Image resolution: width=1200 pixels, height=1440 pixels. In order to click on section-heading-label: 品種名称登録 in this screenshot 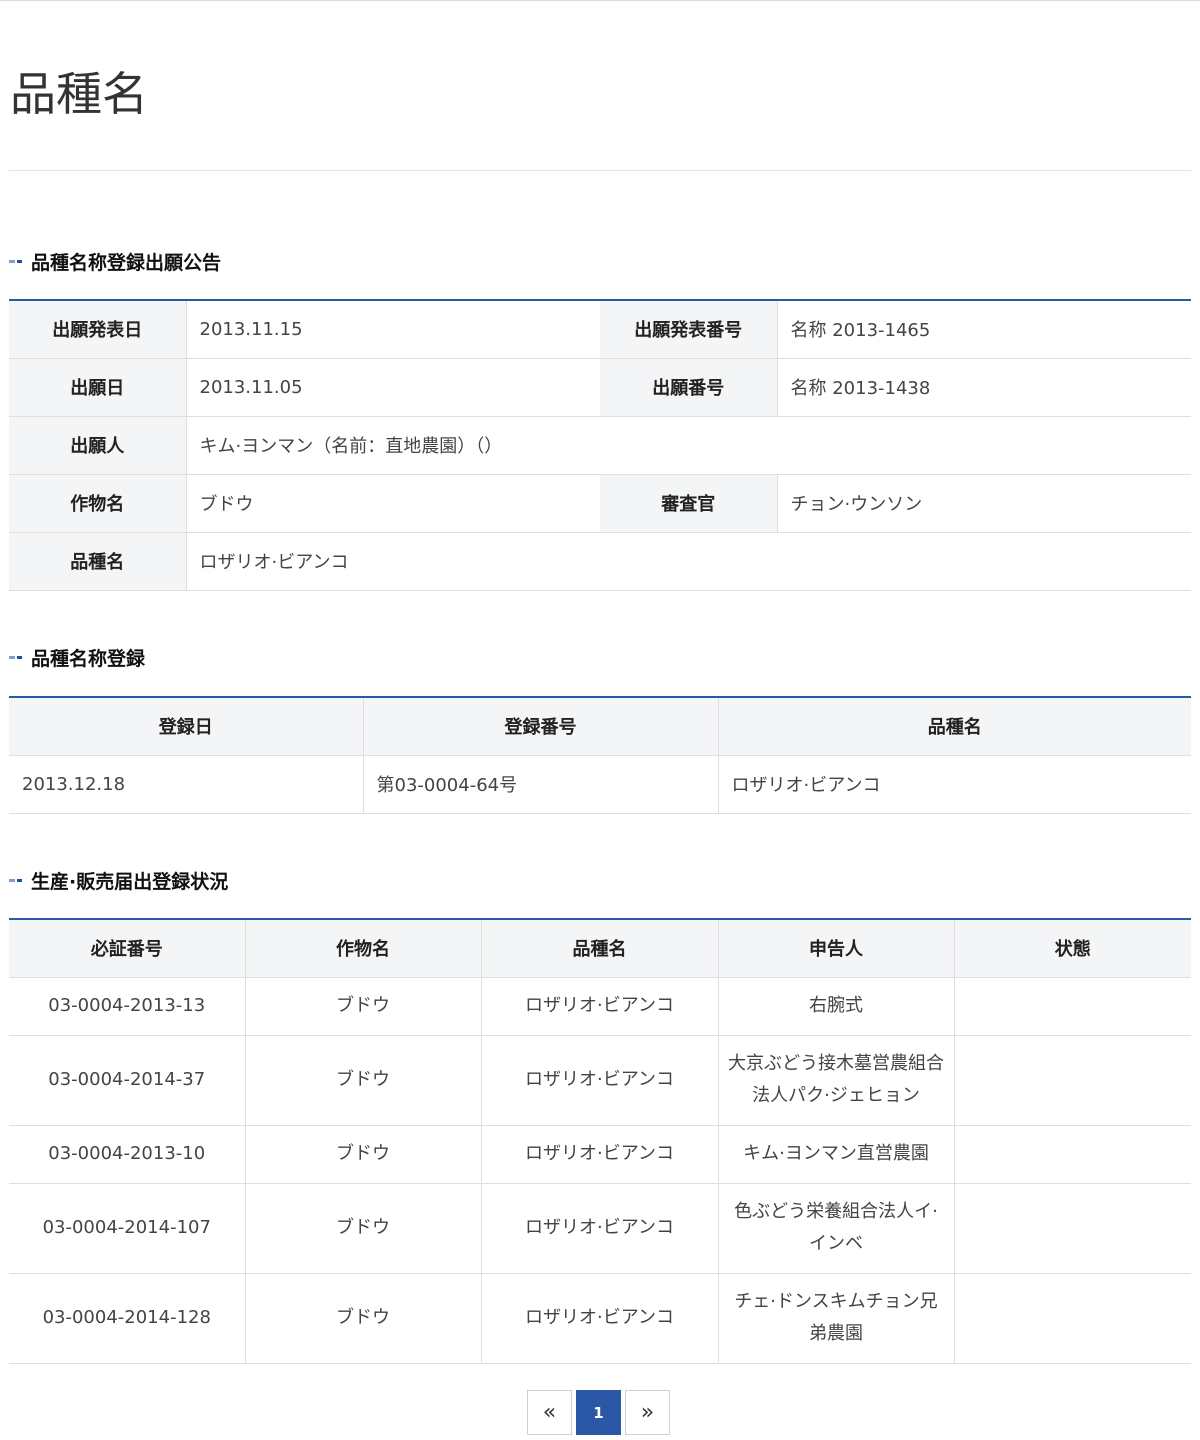, I will do `click(88, 658)`.